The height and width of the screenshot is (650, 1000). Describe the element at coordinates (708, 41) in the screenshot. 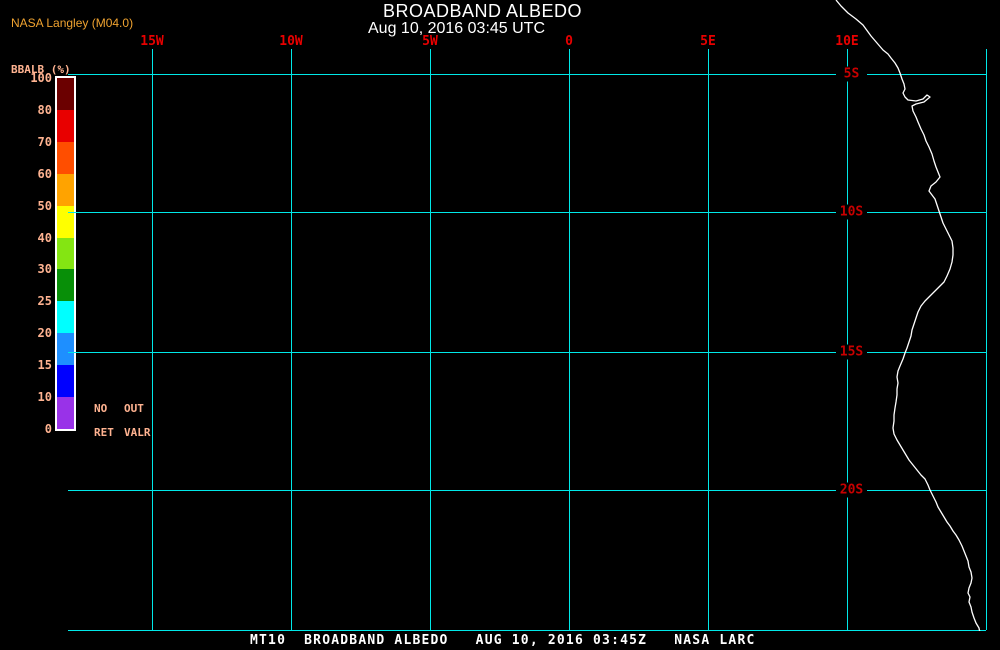

I see `longitude-label: 5E` at that location.